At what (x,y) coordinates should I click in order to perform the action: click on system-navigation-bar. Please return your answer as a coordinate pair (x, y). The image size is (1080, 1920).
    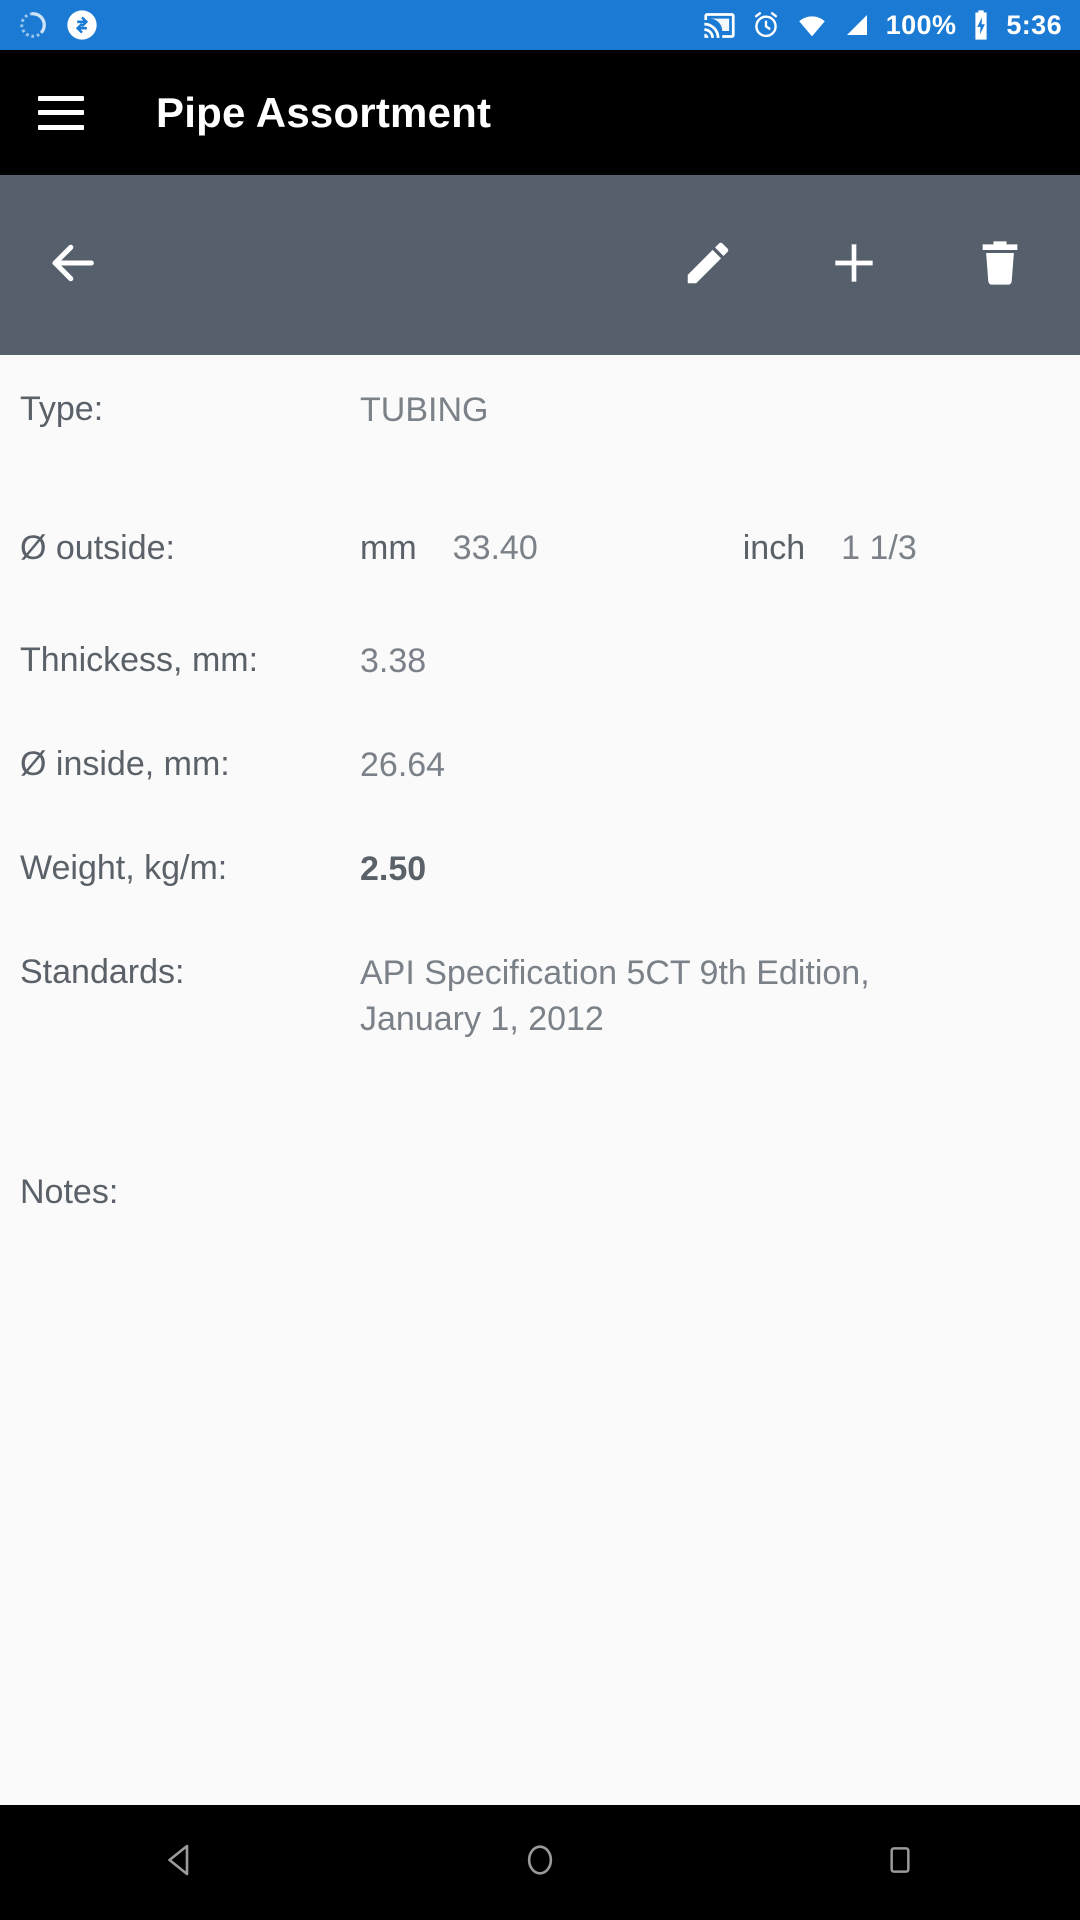
    Looking at the image, I should click on (540, 1862).